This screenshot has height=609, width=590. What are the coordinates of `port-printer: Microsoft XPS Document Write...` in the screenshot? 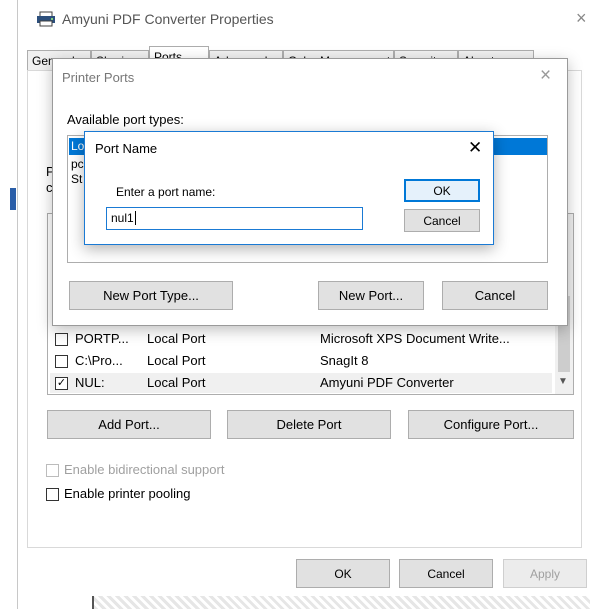 It's located at (415, 338).